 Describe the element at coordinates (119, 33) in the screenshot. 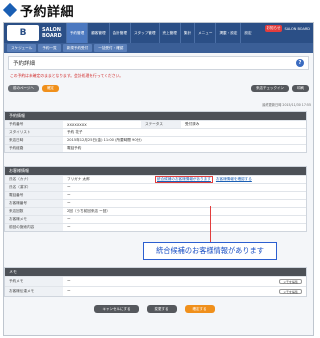

I see `nav-tab-accounting: 会計管理` at that location.